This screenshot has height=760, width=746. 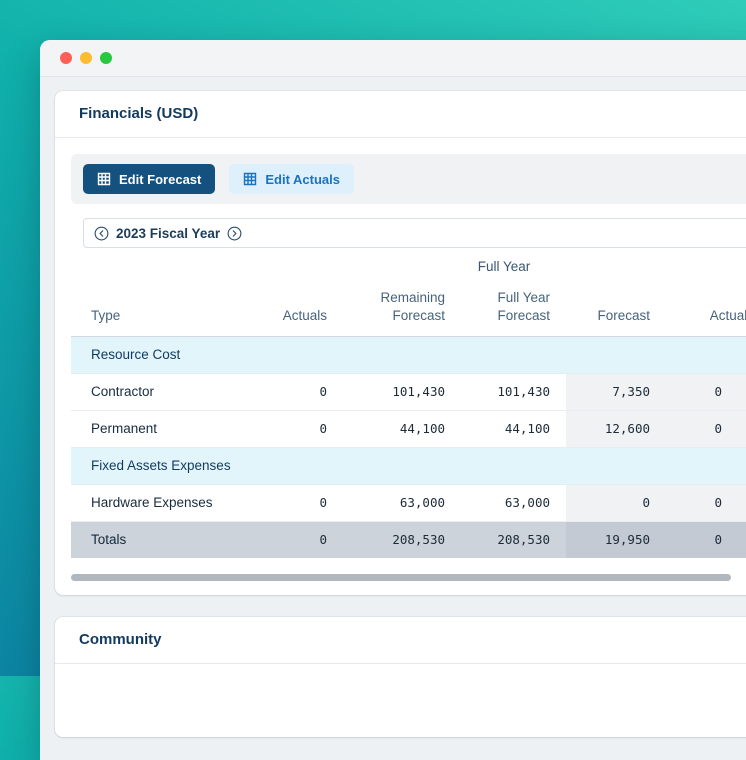 I want to click on column-header-remaining-forecast: Remaining Forecast, so click(x=402, y=308).